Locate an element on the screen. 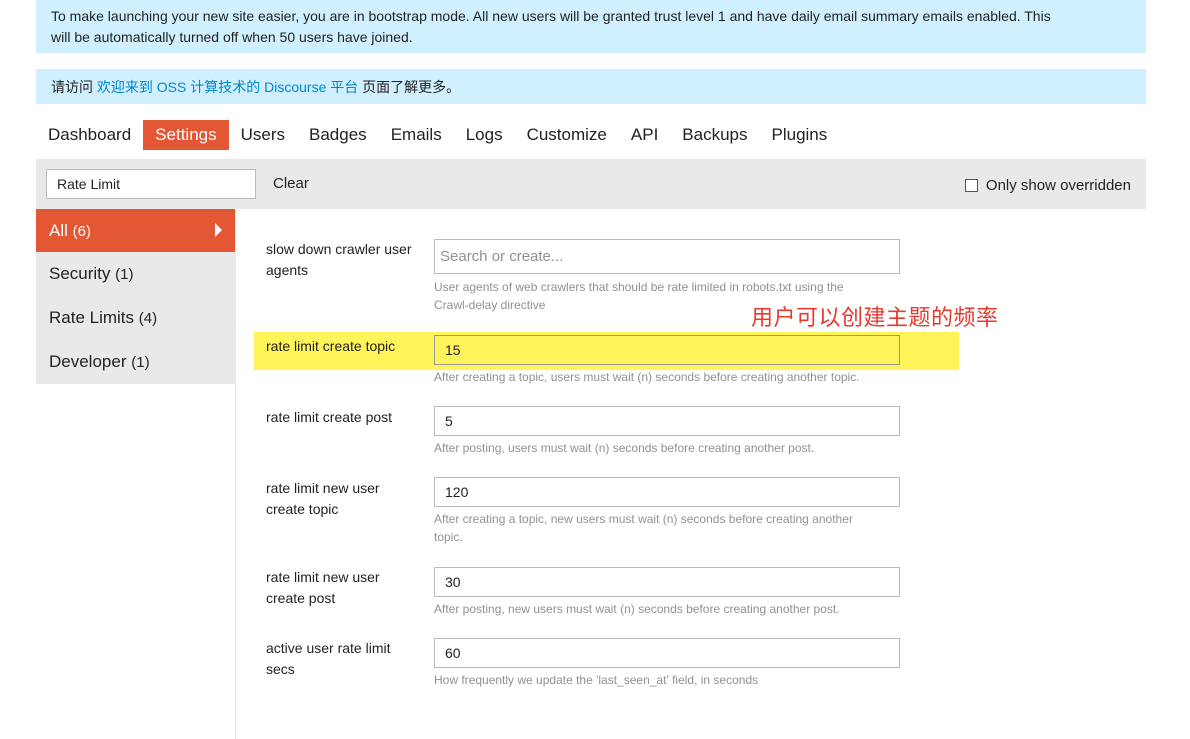  setting-label: rate limit new user create topic is located at coordinates (346, 499).